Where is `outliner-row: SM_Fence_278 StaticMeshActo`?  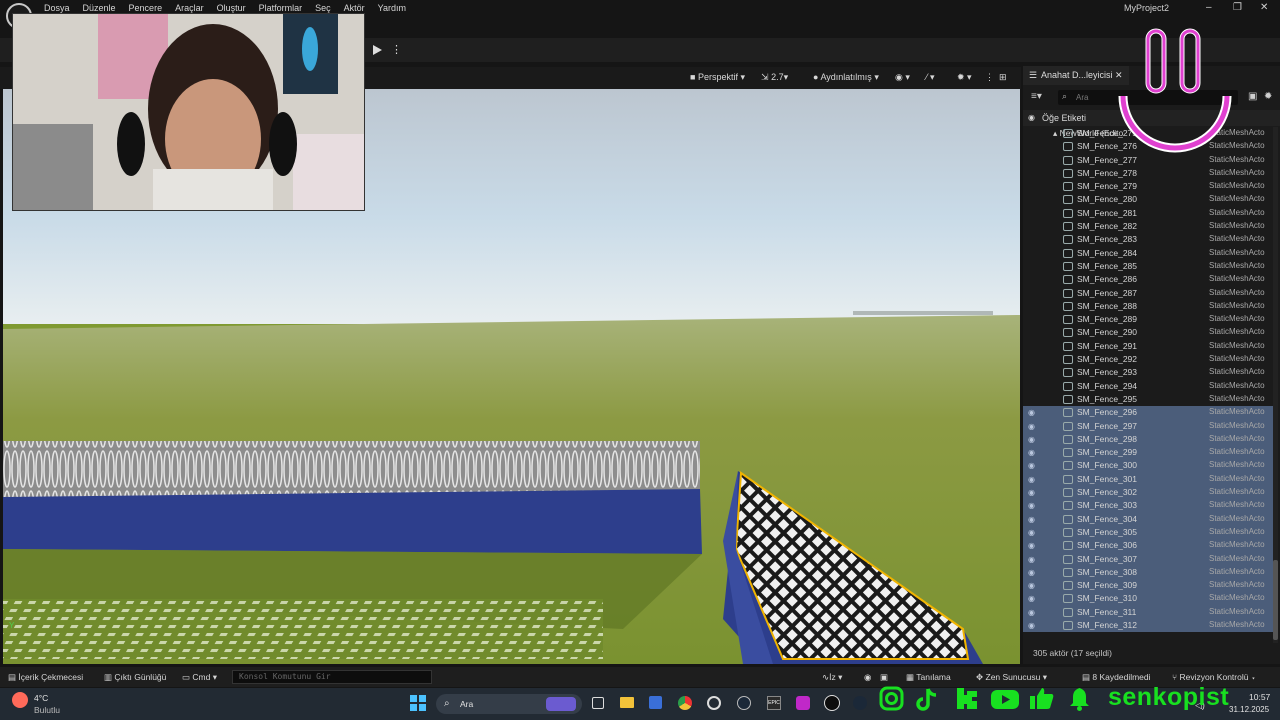 outliner-row: SM_Fence_278 StaticMeshActo is located at coordinates (1148, 173).